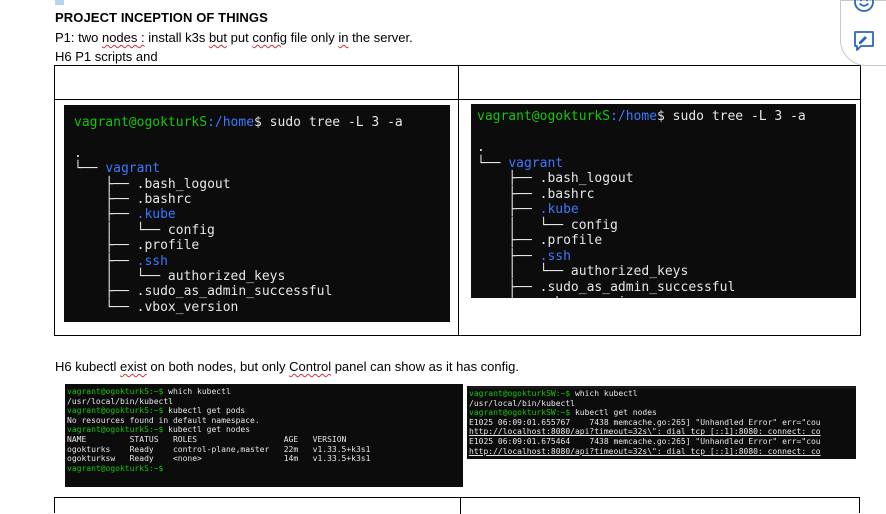  What do you see at coordinates (161, 17) in the screenshot?
I see `document-title: PROJECT INCEPTION OF THINGS` at bounding box center [161, 17].